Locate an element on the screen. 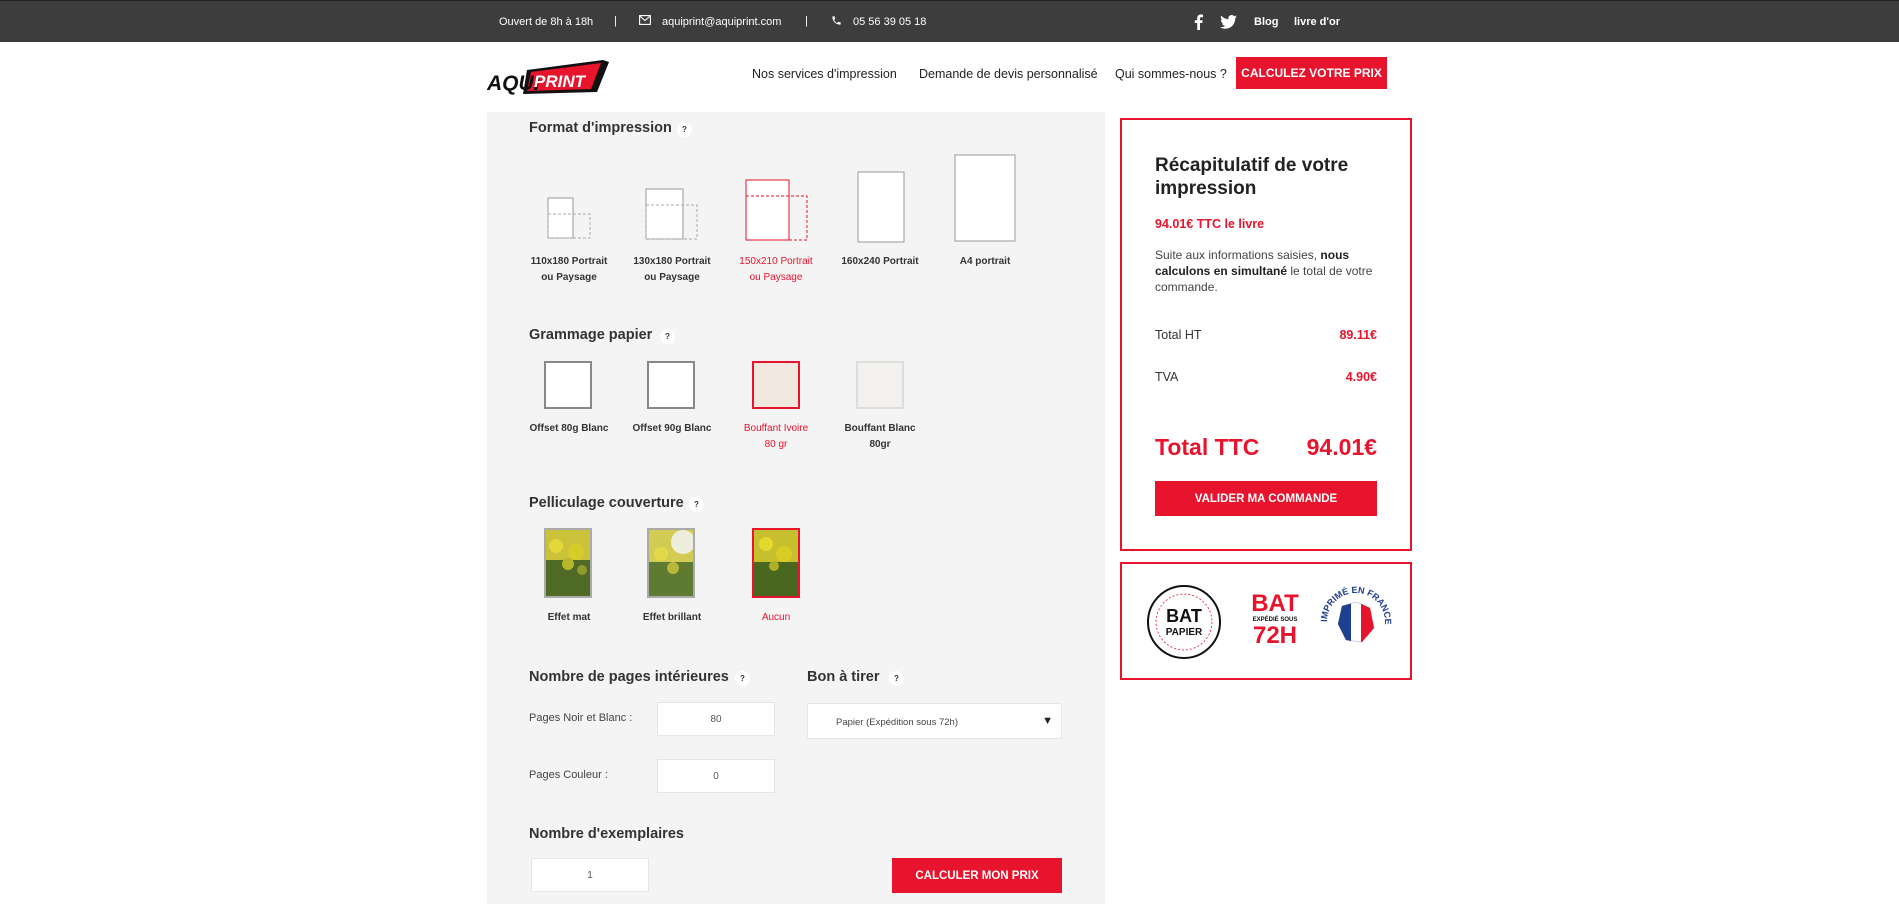 The image size is (1899, 904). bat-72h-badge: BAT EXPÉDIÉ SOUS 72H is located at coordinates (1275, 620).